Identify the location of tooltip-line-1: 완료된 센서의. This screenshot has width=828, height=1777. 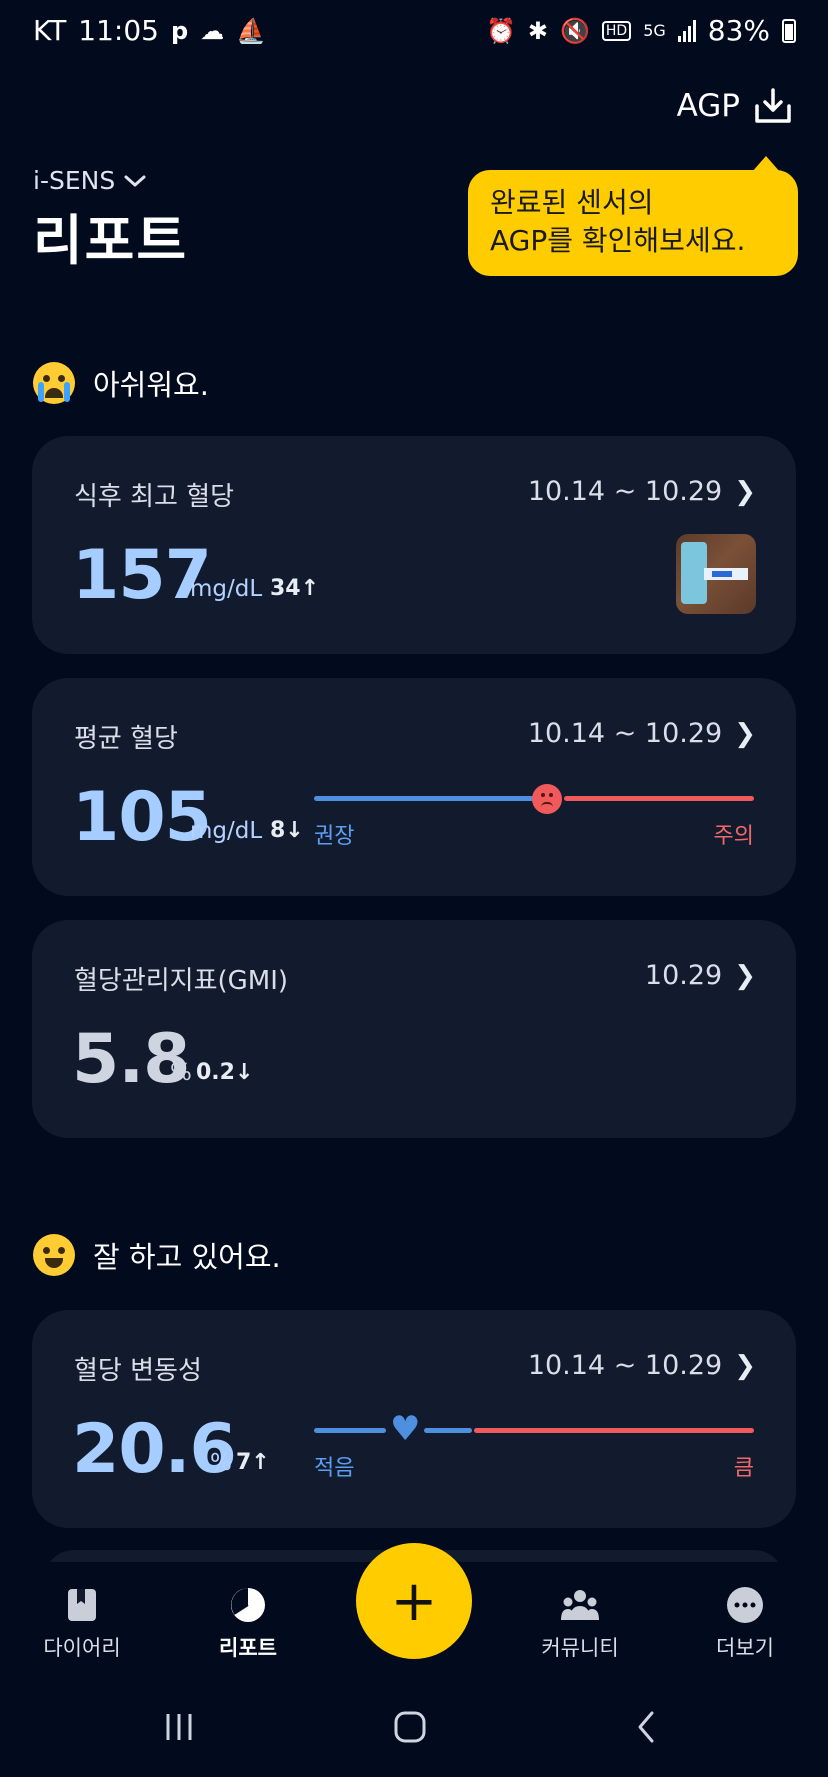
(572, 202).